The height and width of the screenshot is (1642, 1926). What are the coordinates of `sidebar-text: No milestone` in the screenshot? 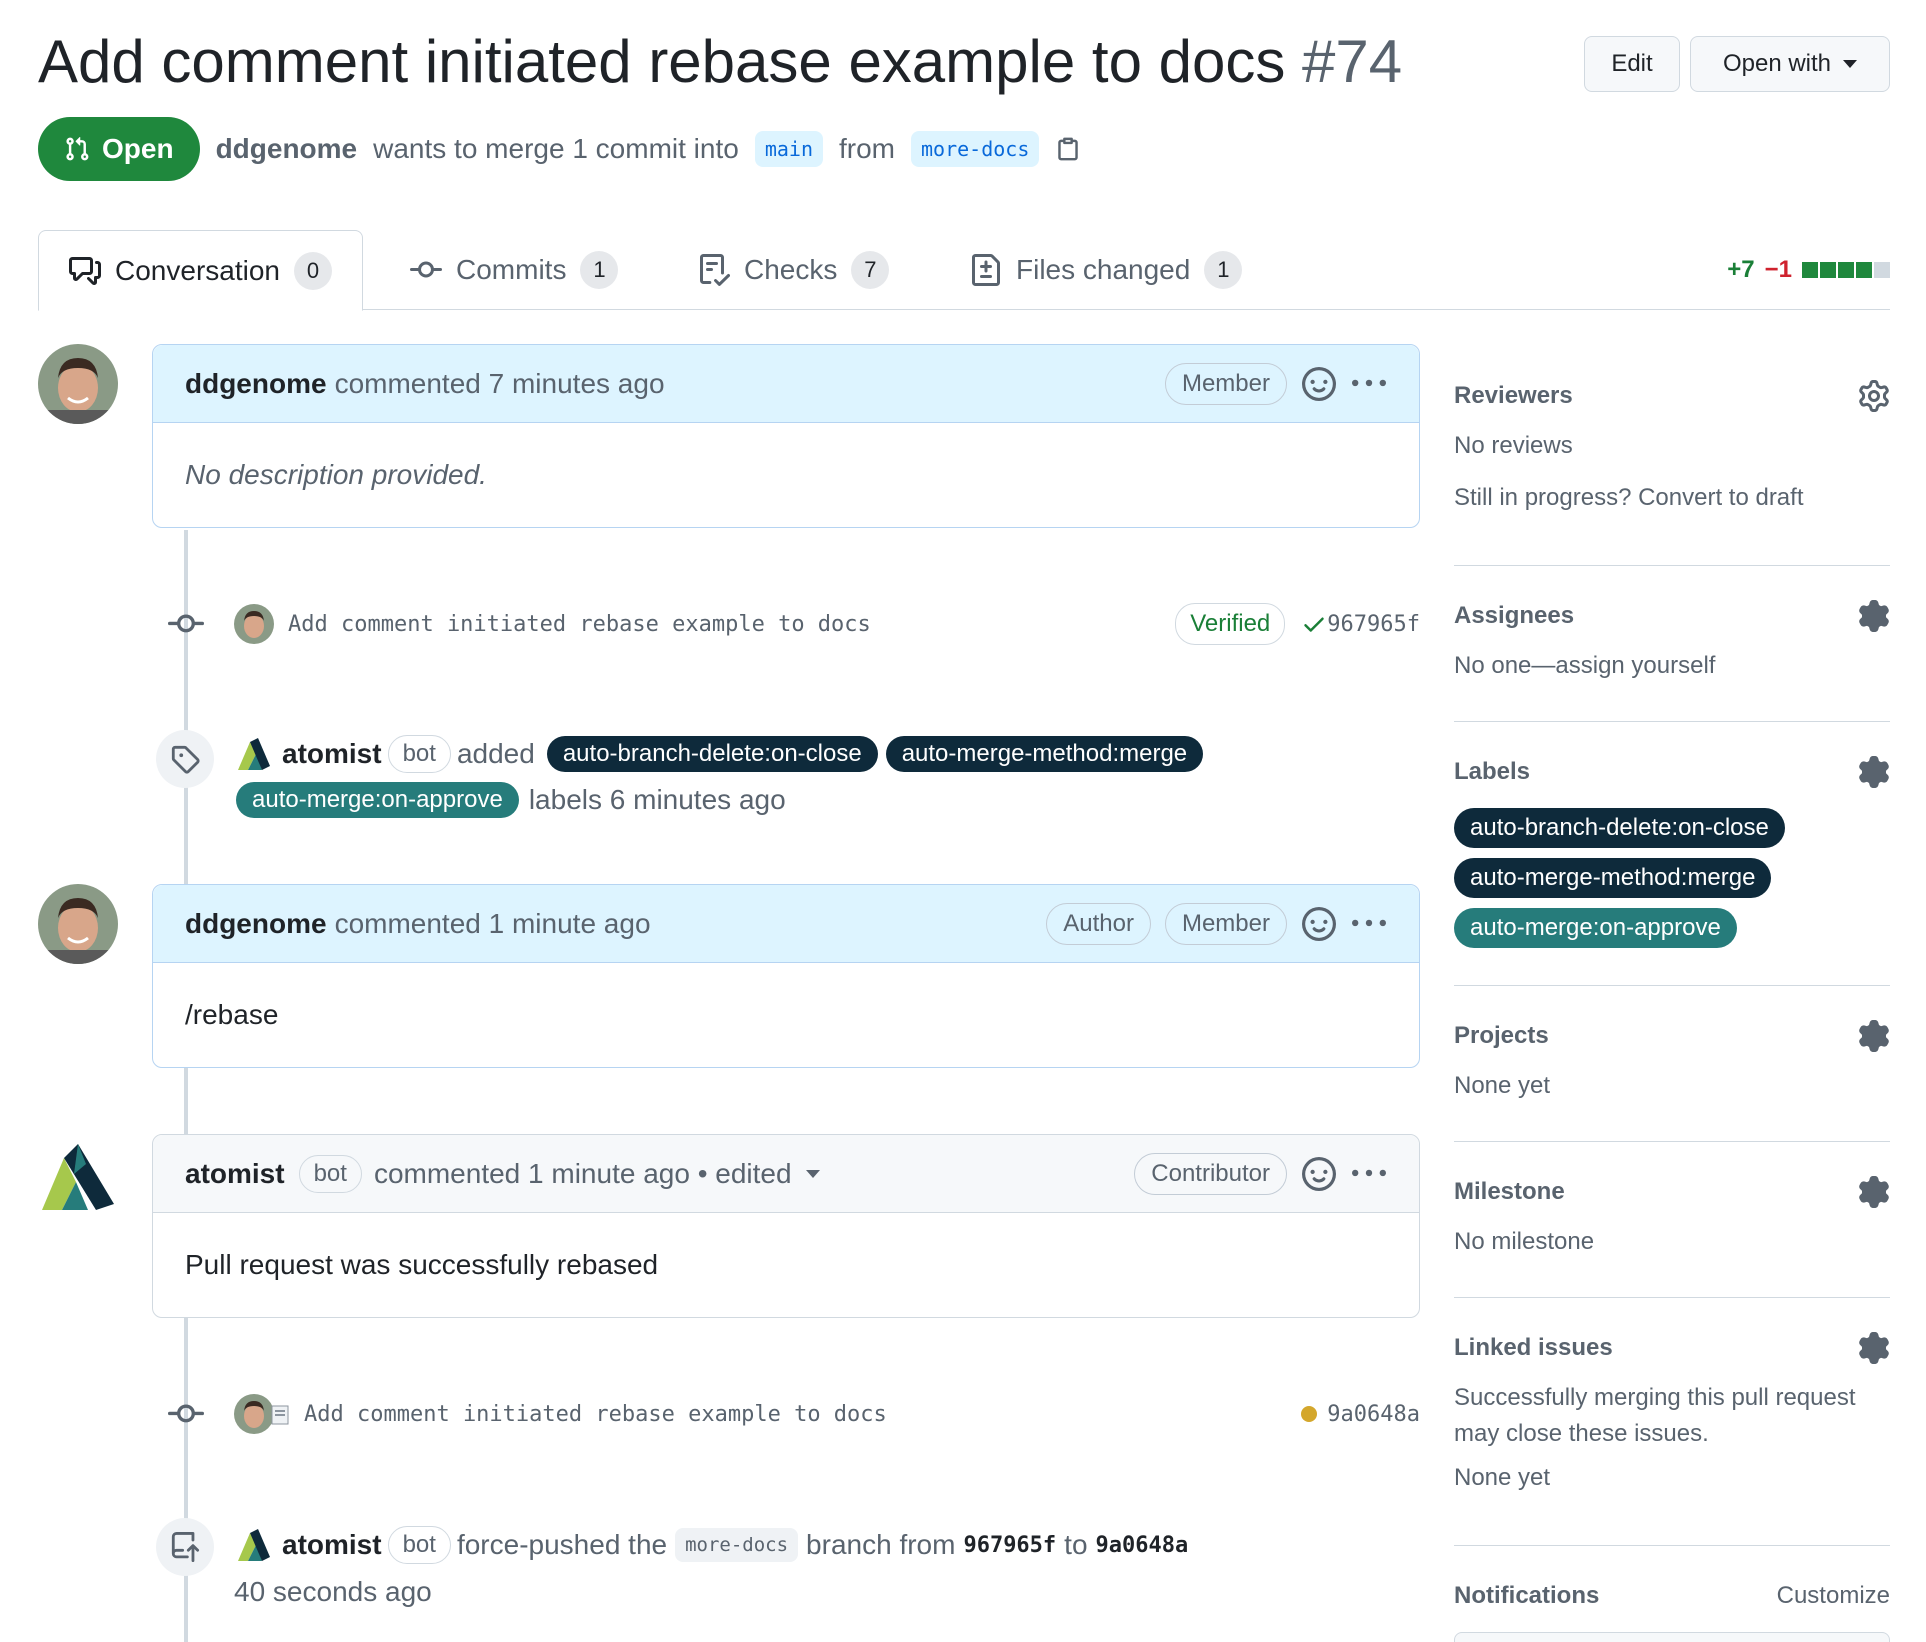 It's located at (1524, 1241).